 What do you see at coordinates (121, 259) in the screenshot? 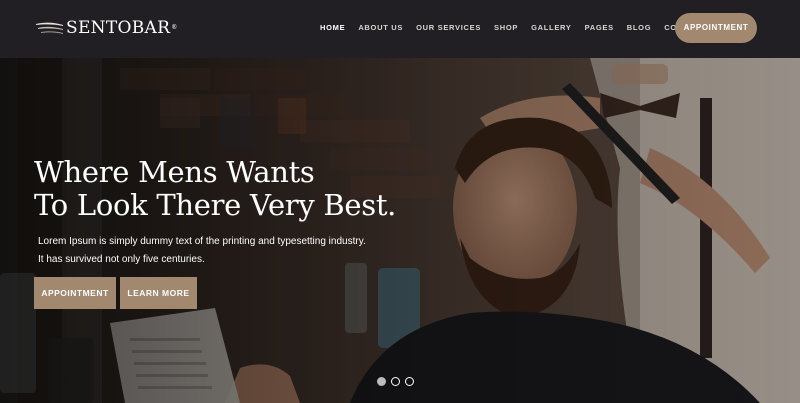
I see `hero-description-line-2: It has survived not only five centuries.` at bounding box center [121, 259].